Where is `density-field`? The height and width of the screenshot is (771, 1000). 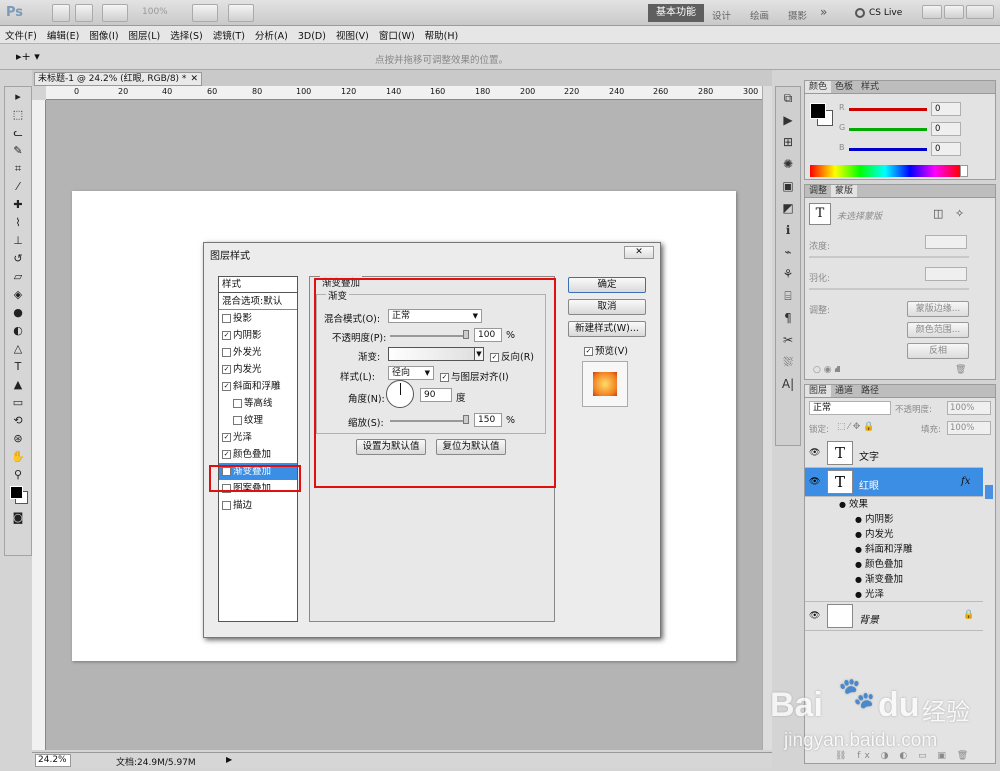
density-field is located at coordinates (946, 242).